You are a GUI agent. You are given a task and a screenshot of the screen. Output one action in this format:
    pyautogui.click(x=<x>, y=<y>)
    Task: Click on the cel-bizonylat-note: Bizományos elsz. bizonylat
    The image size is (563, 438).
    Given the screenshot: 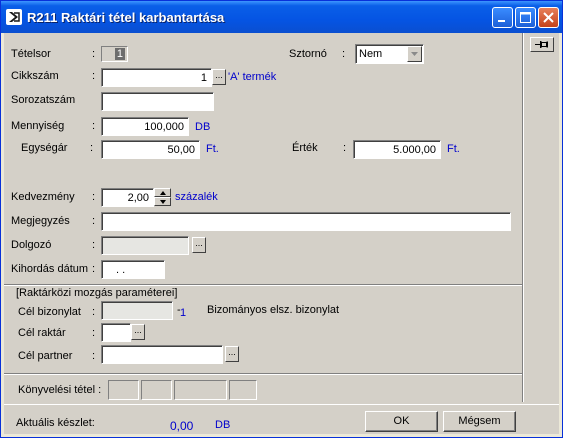 What is the action you would take?
    pyautogui.click(x=273, y=310)
    